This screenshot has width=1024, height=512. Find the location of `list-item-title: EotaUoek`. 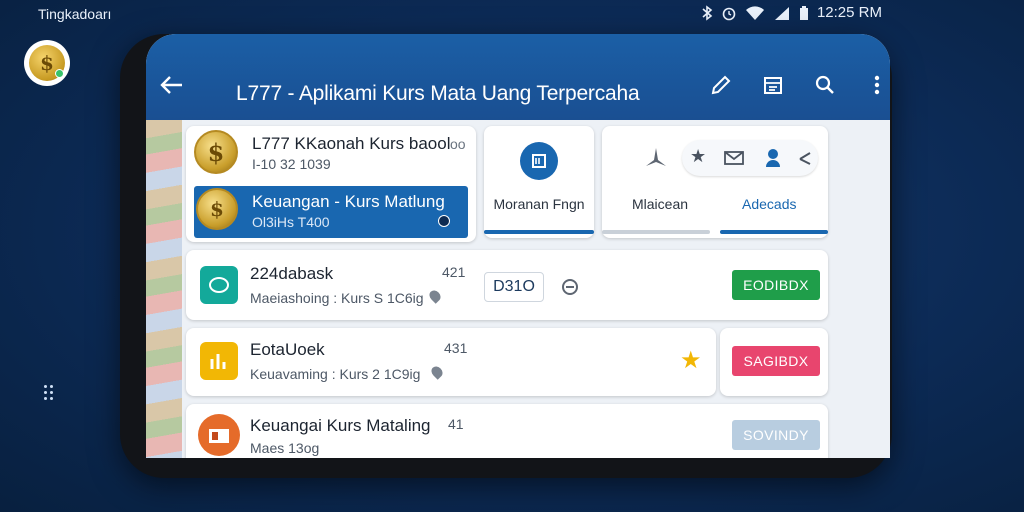

list-item-title: EotaUoek is located at coordinates (287, 349).